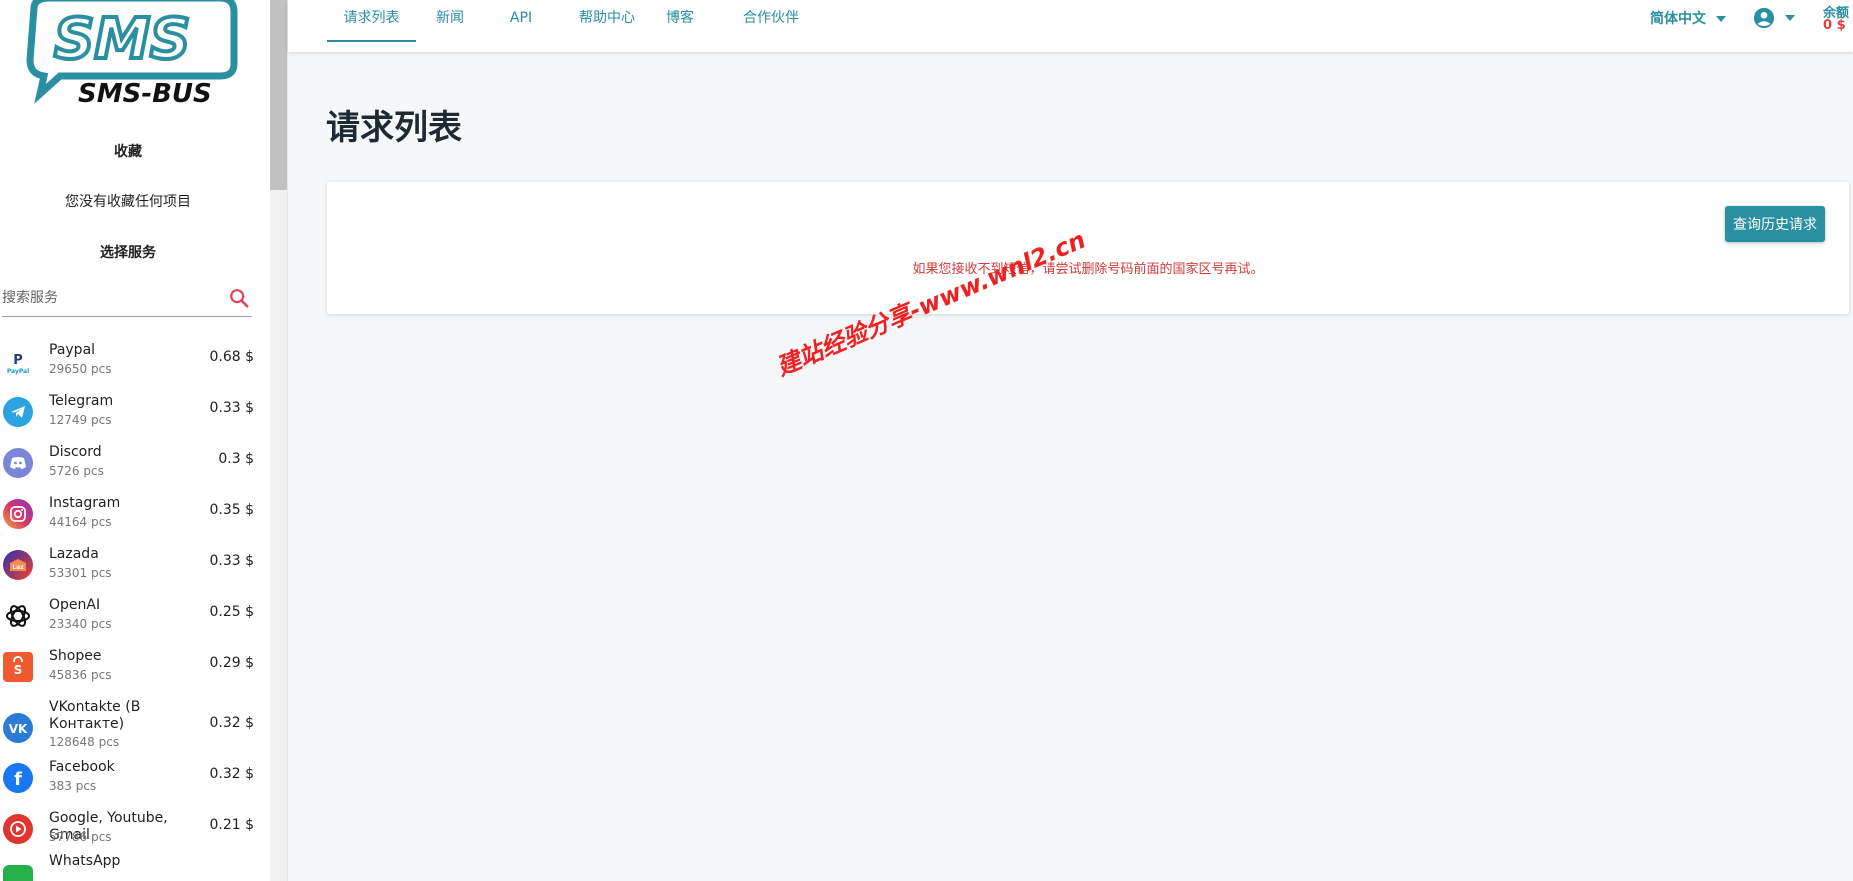 This screenshot has height=881, width=1853. What do you see at coordinates (74, 554) in the screenshot?
I see `service-name: Lazada` at bounding box center [74, 554].